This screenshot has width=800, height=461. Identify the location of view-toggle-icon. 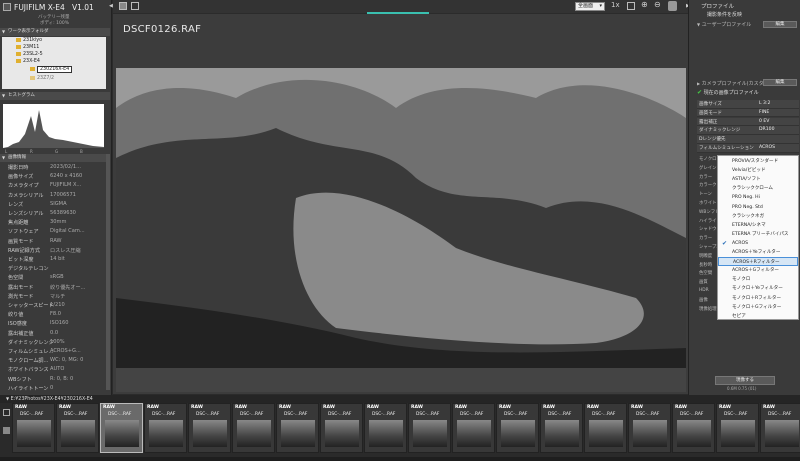
(6, 412).